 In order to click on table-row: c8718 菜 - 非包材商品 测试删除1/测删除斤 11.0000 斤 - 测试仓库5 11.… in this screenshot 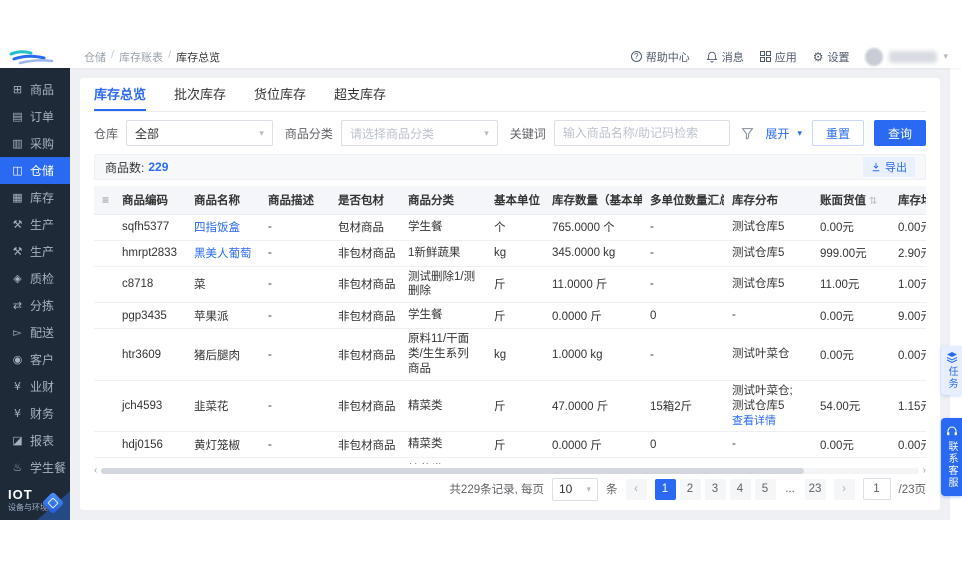, I will do `click(510, 285)`.